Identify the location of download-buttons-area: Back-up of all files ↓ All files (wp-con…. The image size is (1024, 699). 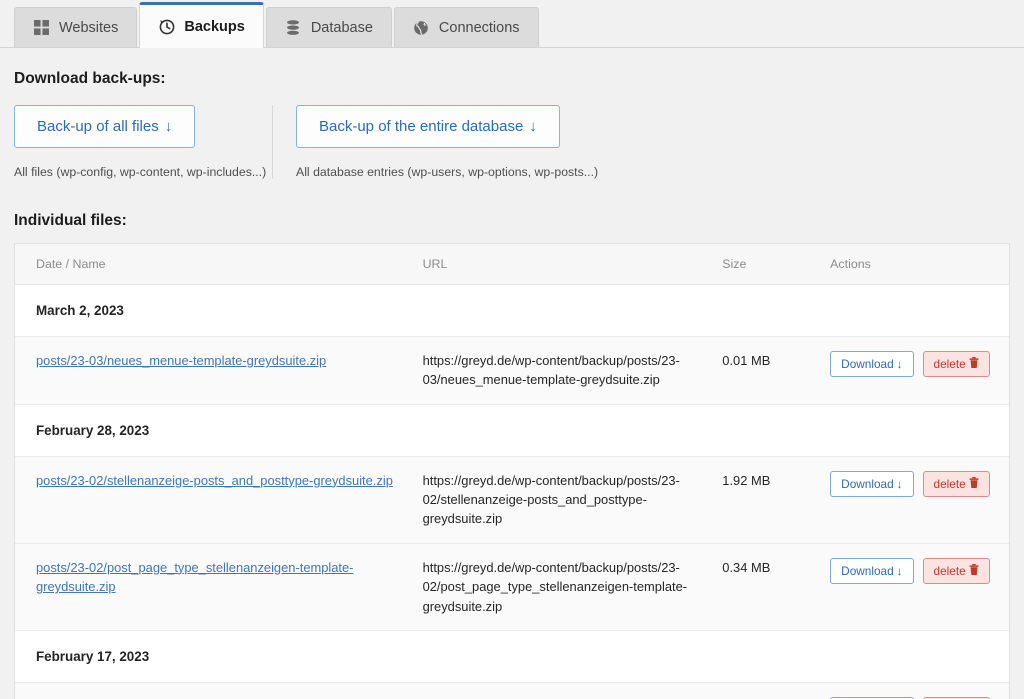
(512, 142).